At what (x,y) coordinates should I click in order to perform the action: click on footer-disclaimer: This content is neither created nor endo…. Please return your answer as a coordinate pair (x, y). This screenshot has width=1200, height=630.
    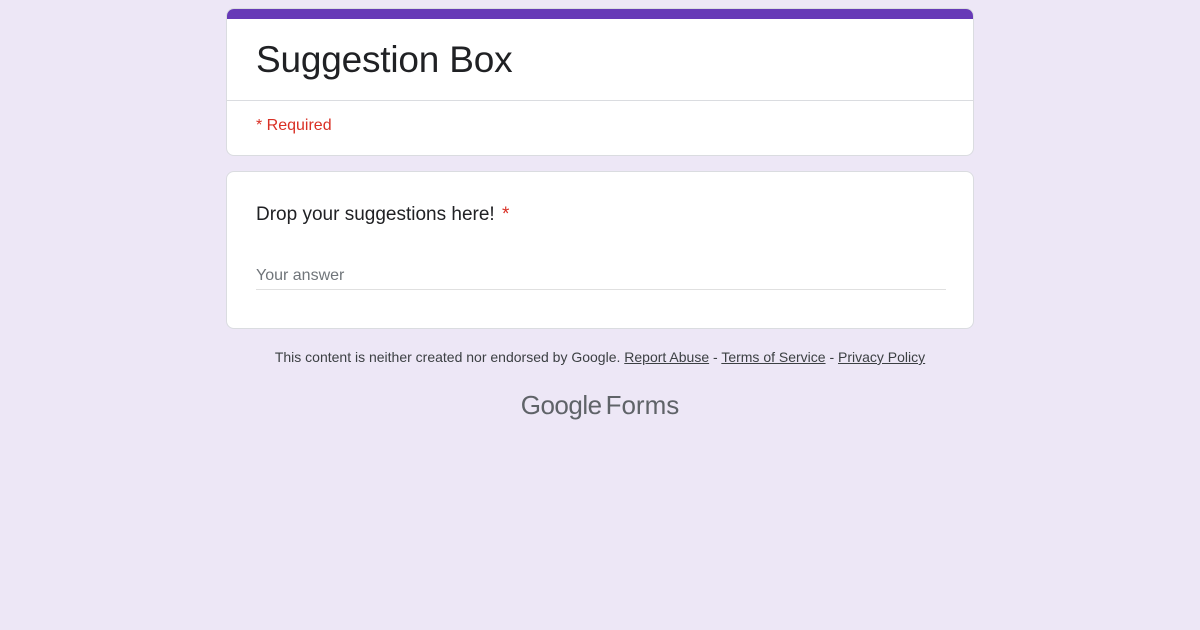
    Looking at the image, I should click on (600, 357).